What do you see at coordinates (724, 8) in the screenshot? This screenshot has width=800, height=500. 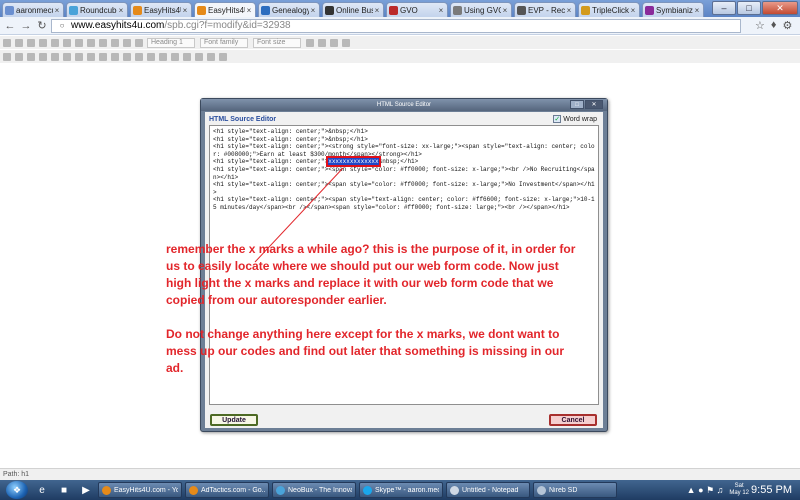 I see `minimize-button: –` at bounding box center [724, 8].